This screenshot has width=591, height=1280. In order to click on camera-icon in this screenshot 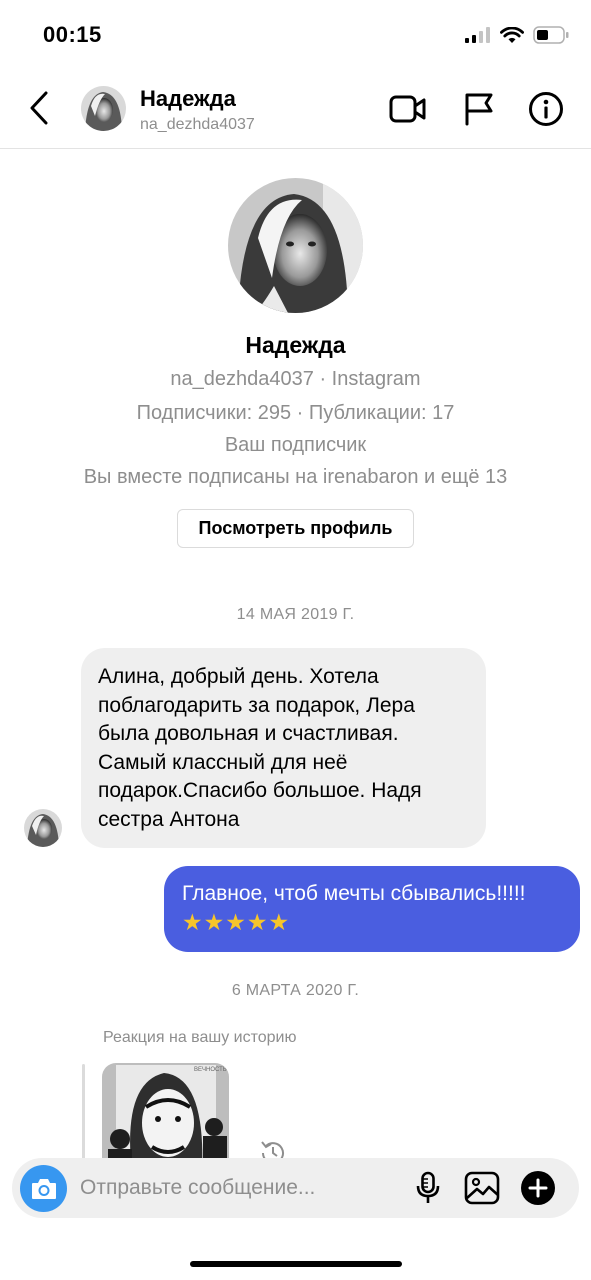, I will do `click(43, 1188)`.